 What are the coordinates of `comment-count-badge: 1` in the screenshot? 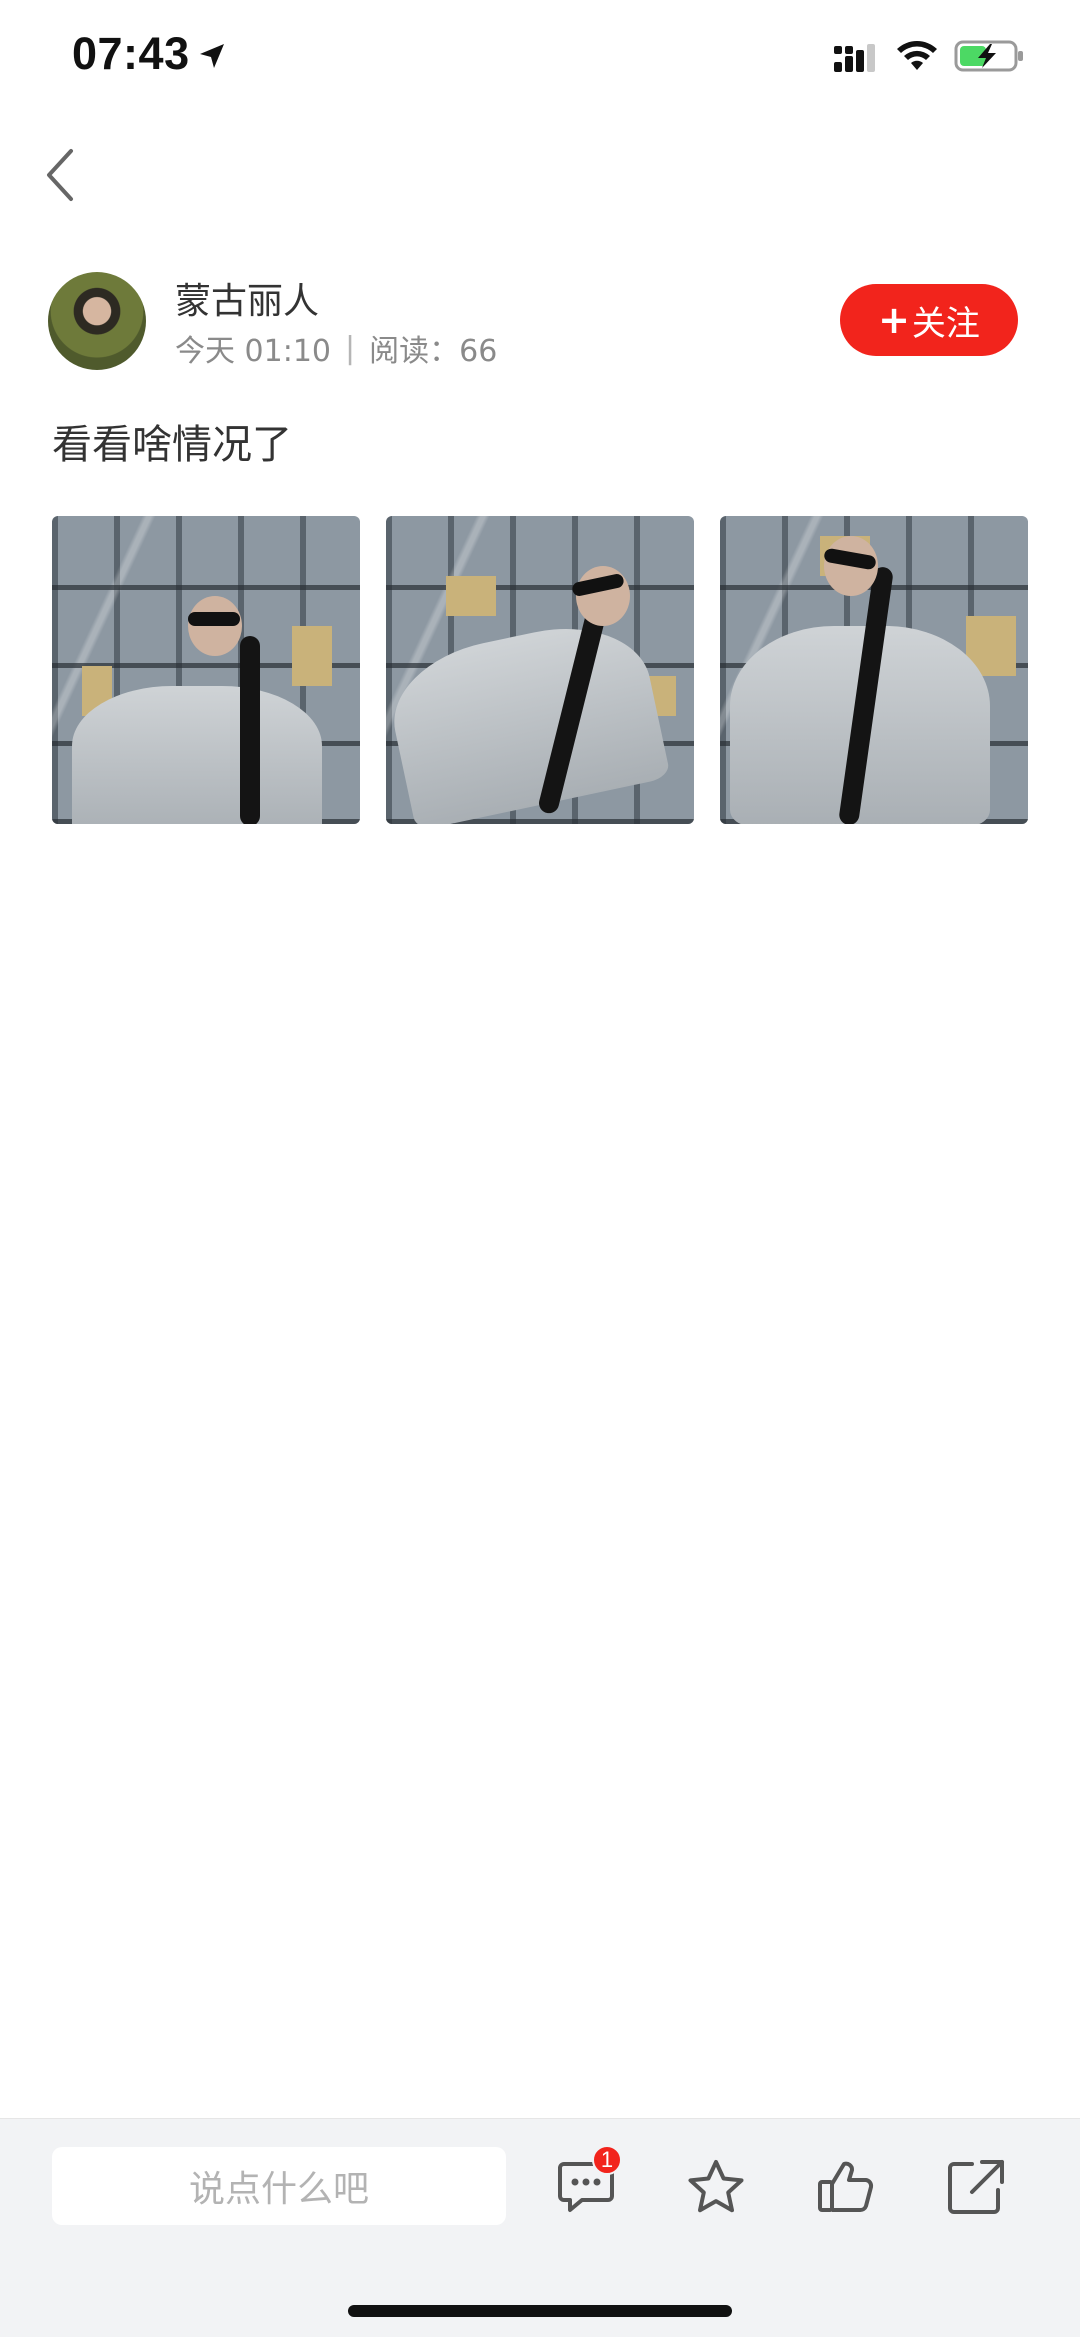 It's located at (607, 2160).